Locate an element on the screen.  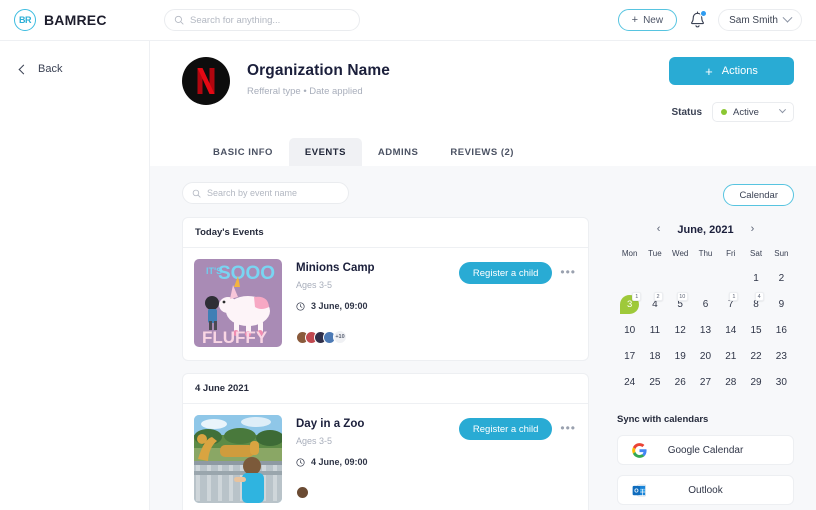
calendar-day: 26 is located at coordinates (680, 382).